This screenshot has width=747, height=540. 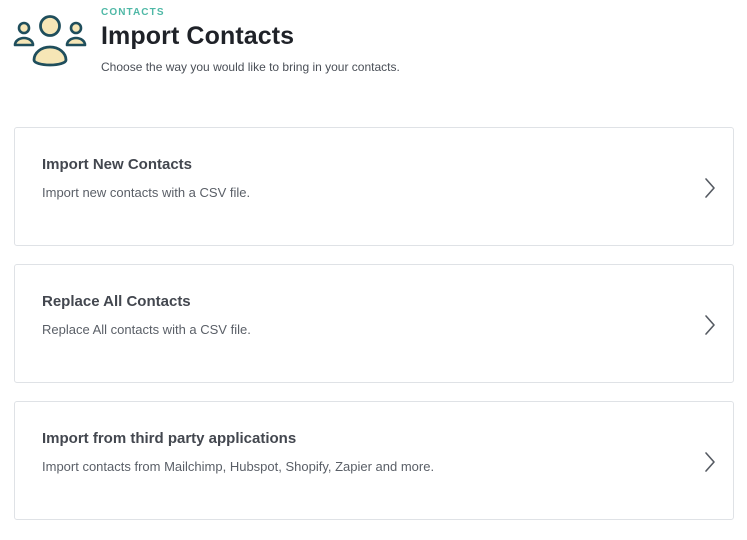 I want to click on option-title: Import New Contacts, so click(x=117, y=164).